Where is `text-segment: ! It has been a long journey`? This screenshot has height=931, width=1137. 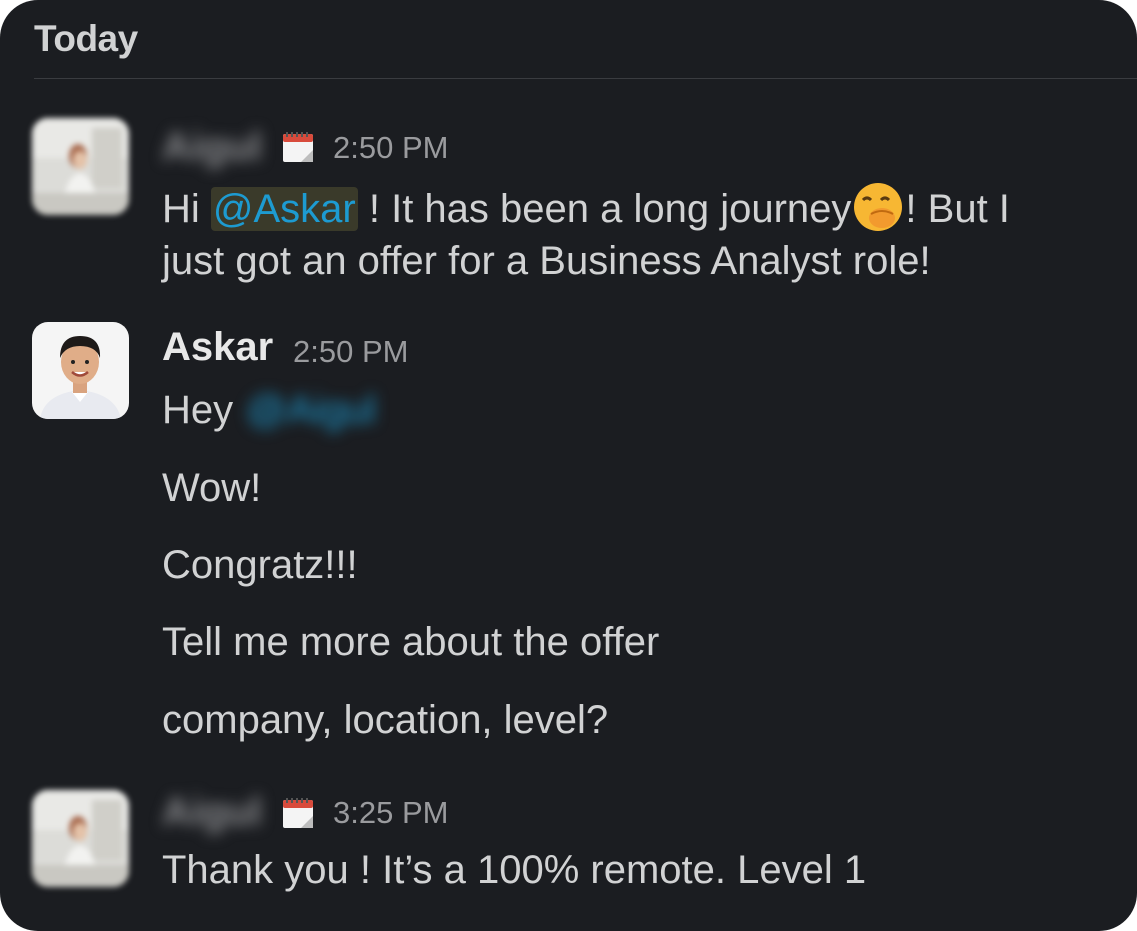 text-segment: ! It has been a long journey is located at coordinates (604, 209).